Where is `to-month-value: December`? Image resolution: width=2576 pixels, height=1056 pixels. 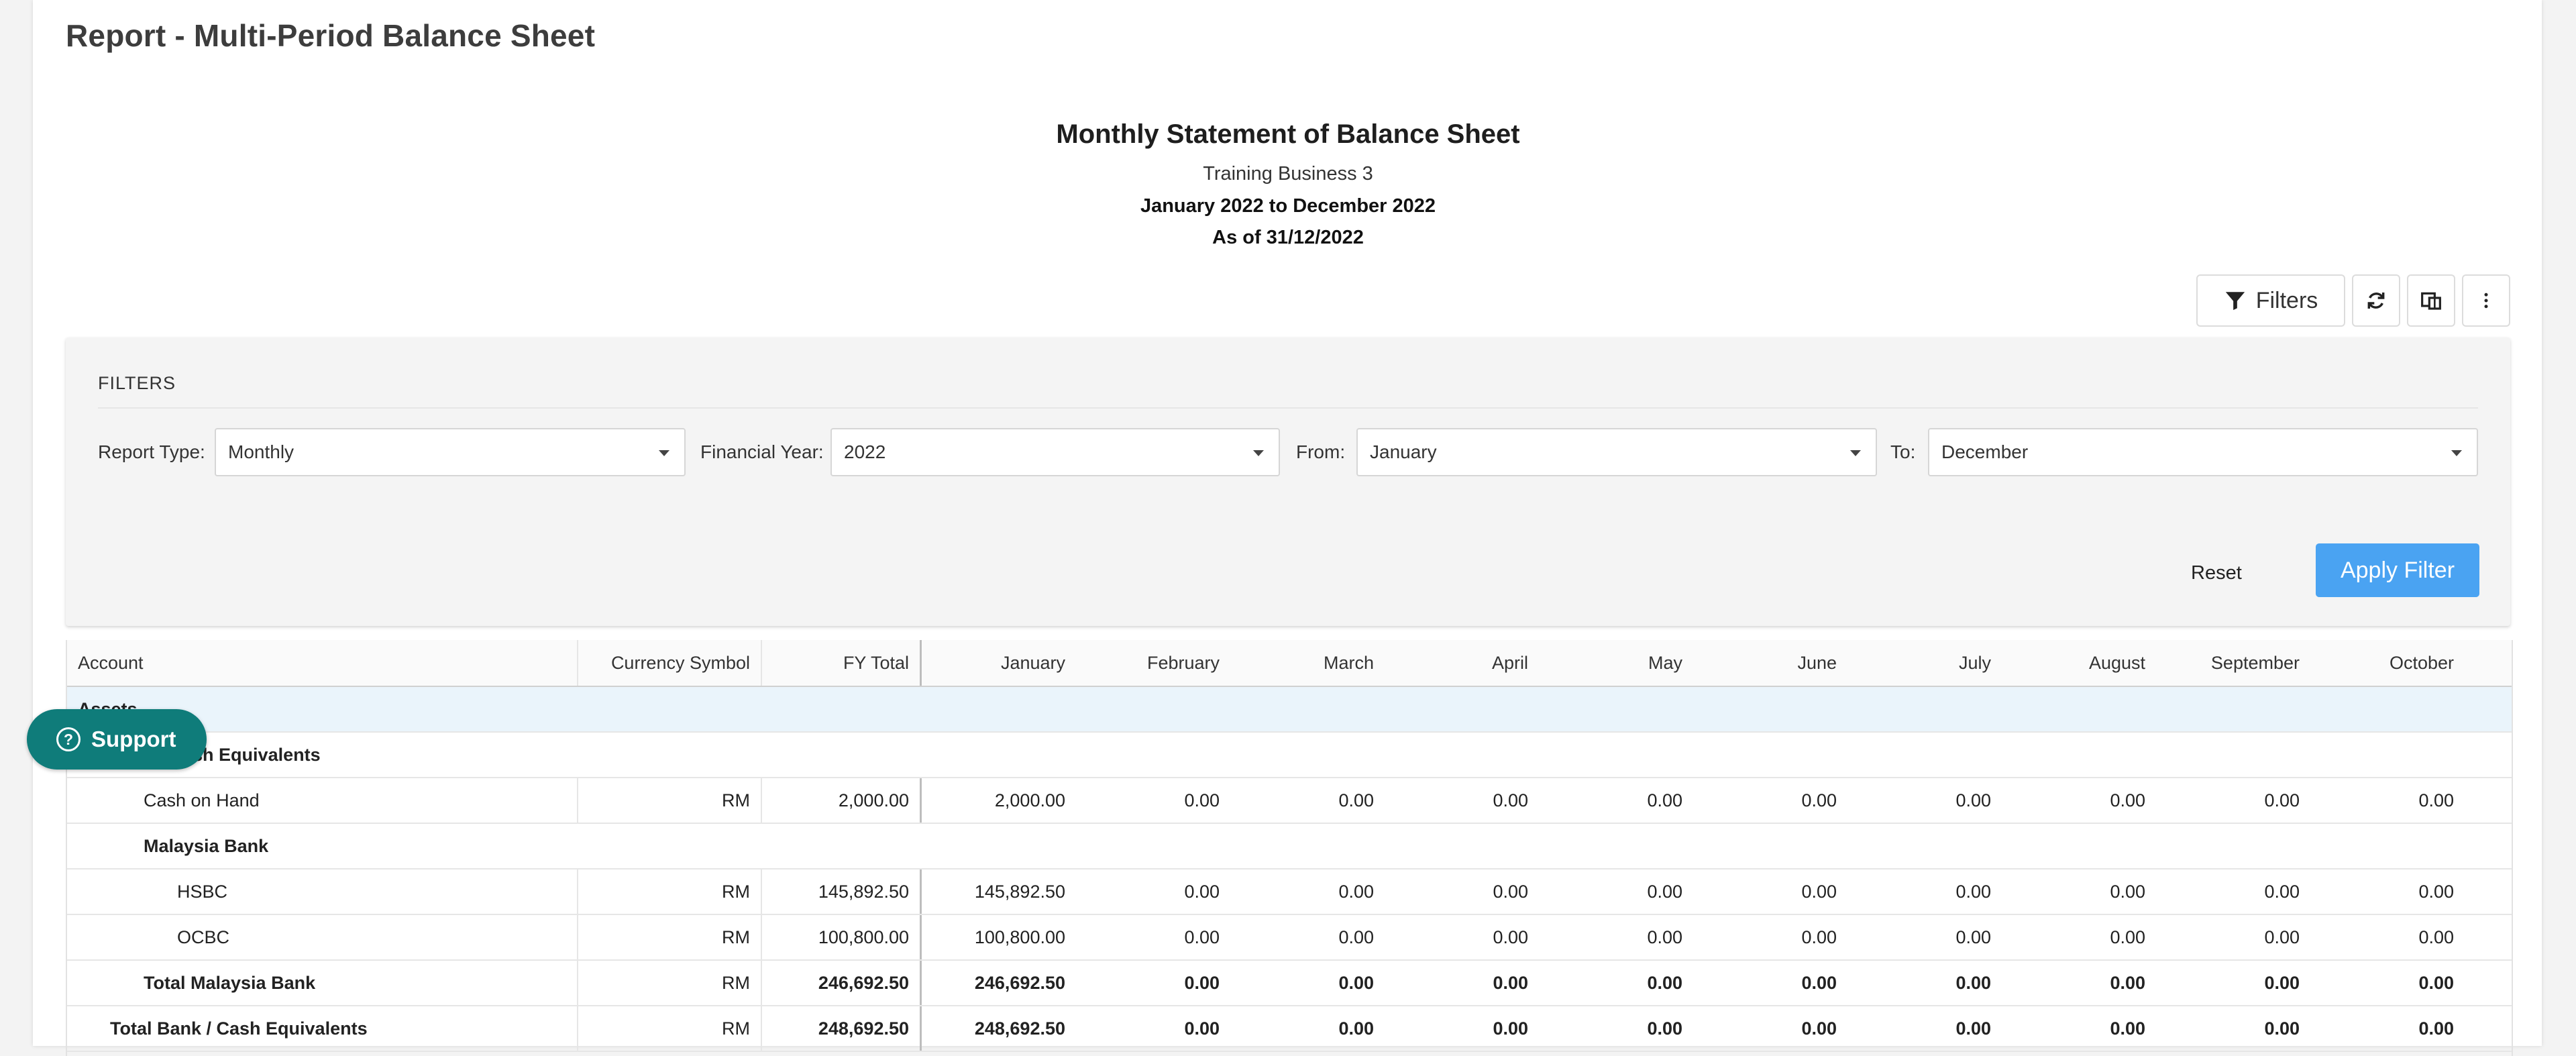
to-month-value: December is located at coordinates (1985, 451).